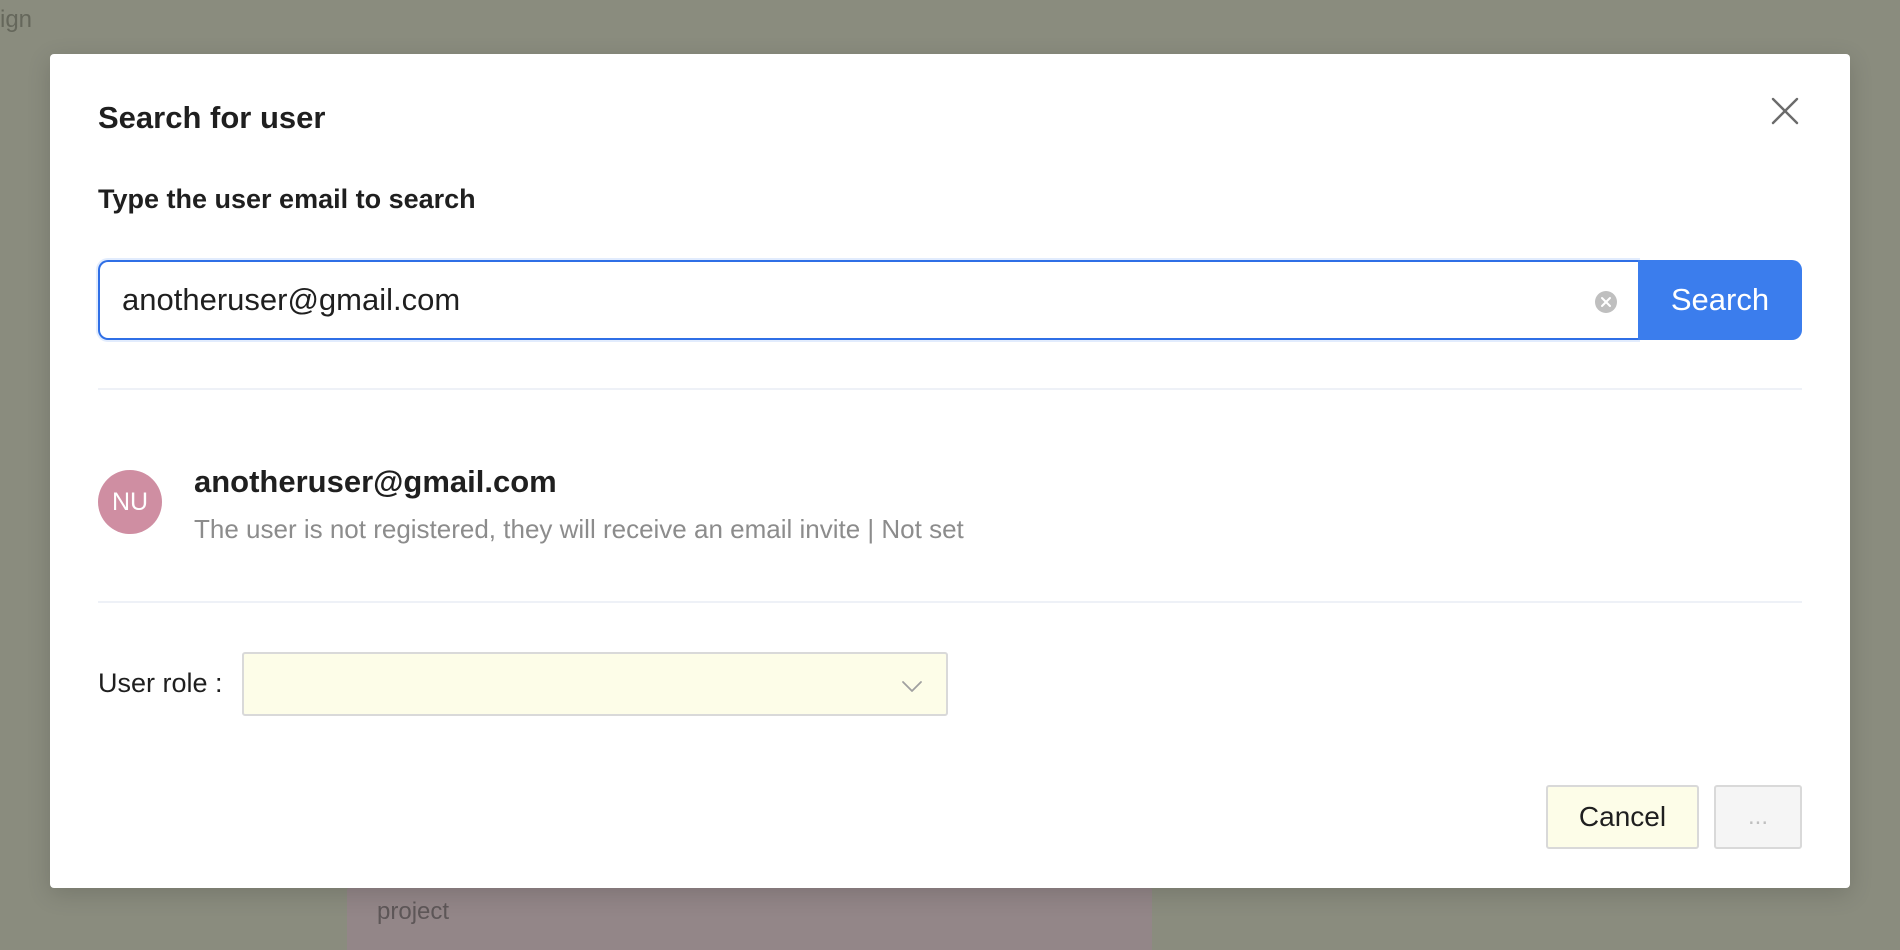  Describe the element at coordinates (912, 686) in the screenshot. I see `chevron-down-icon` at that location.